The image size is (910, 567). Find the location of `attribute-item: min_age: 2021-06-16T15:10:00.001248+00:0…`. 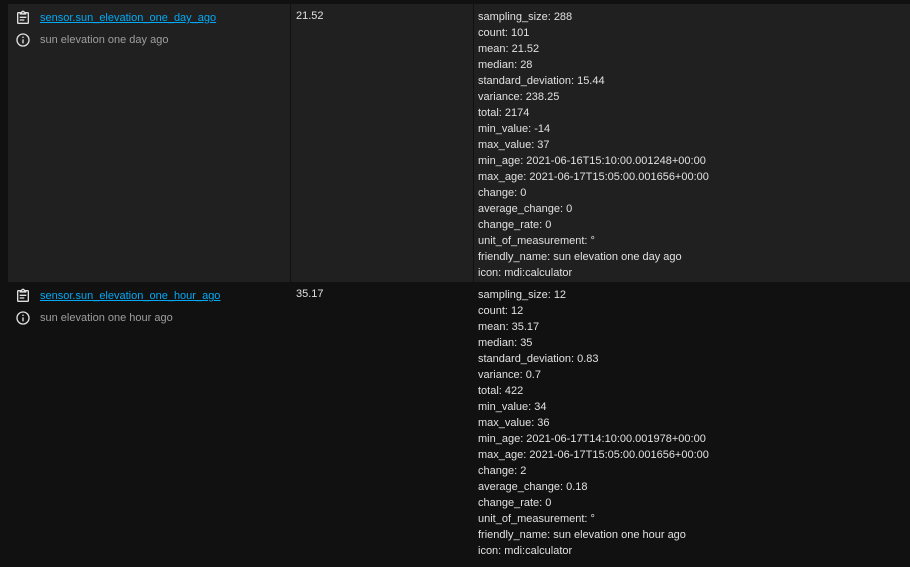

attribute-item: min_age: 2021-06-16T15:10:00.001248+00:0… is located at coordinates (592, 161).